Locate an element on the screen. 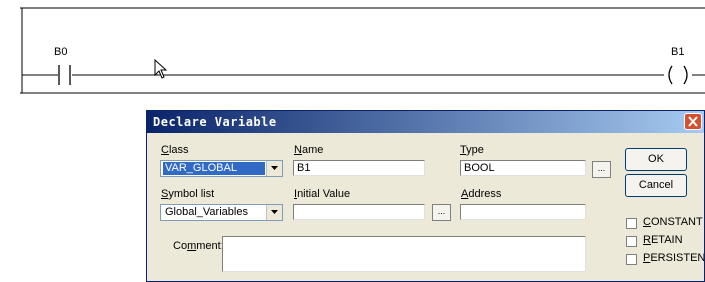  dialog-title: Declare Variable is located at coordinates (215, 122).